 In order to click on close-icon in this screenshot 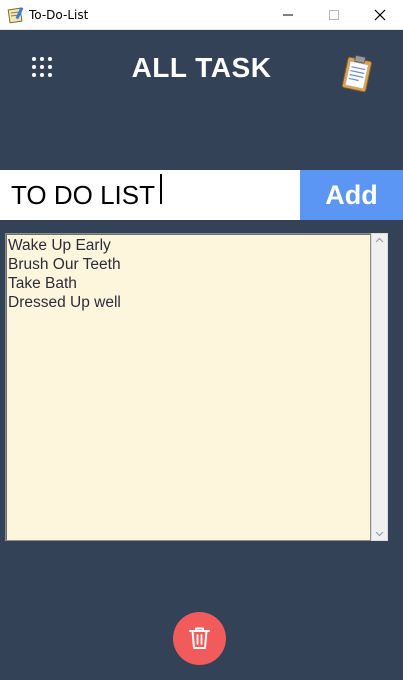, I will do `click(380, 15)`.